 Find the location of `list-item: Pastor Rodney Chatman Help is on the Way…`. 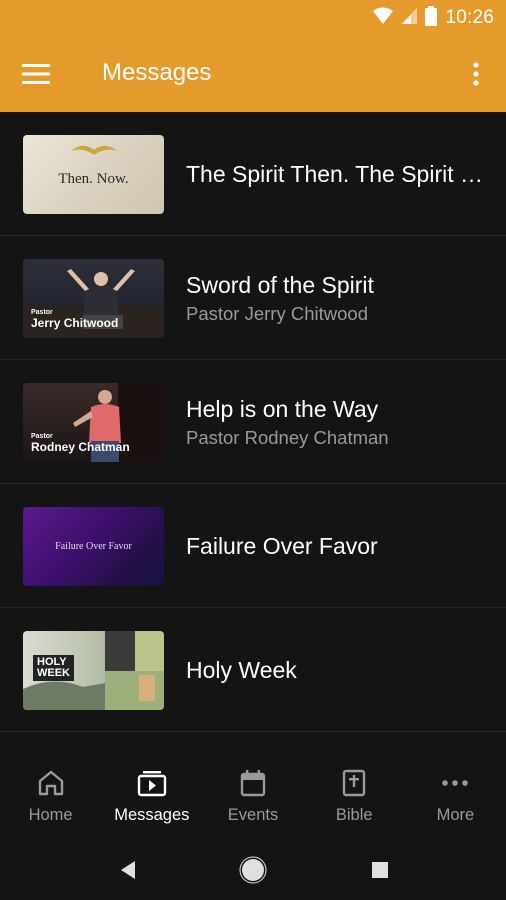

list-item: Pastor Rodney Chatman Help is on the Way… is located at coordinates (253, 422).